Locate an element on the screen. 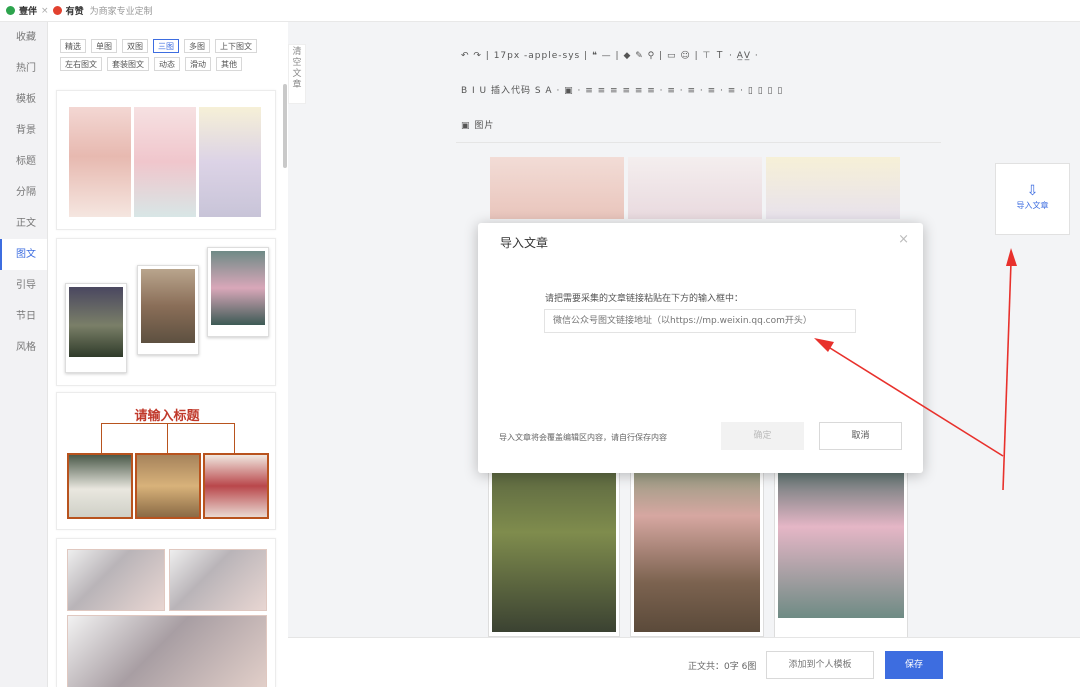  sidebar-item-templates: 模板 is located at coordinates (23, 99).